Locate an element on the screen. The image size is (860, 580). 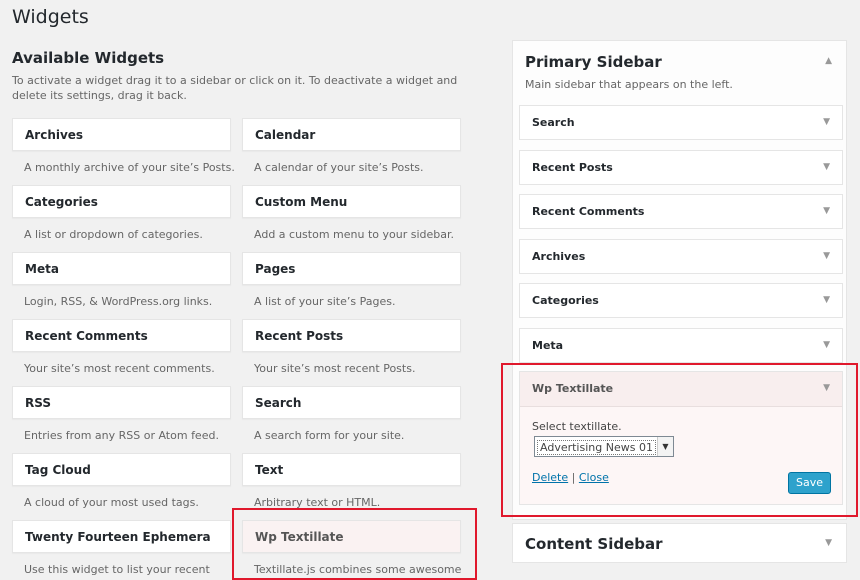
sidebar-widget-item: Archives ▼ is located at coordinates (681, 256).